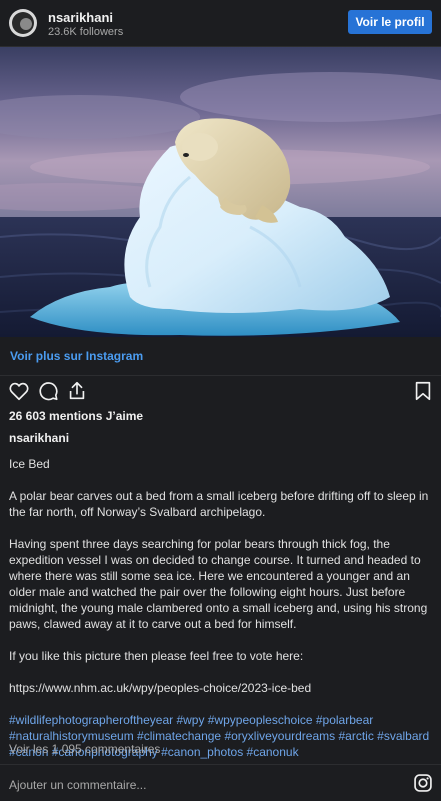  I want to click on caption-username: nsarikhani, so click(39, 438).